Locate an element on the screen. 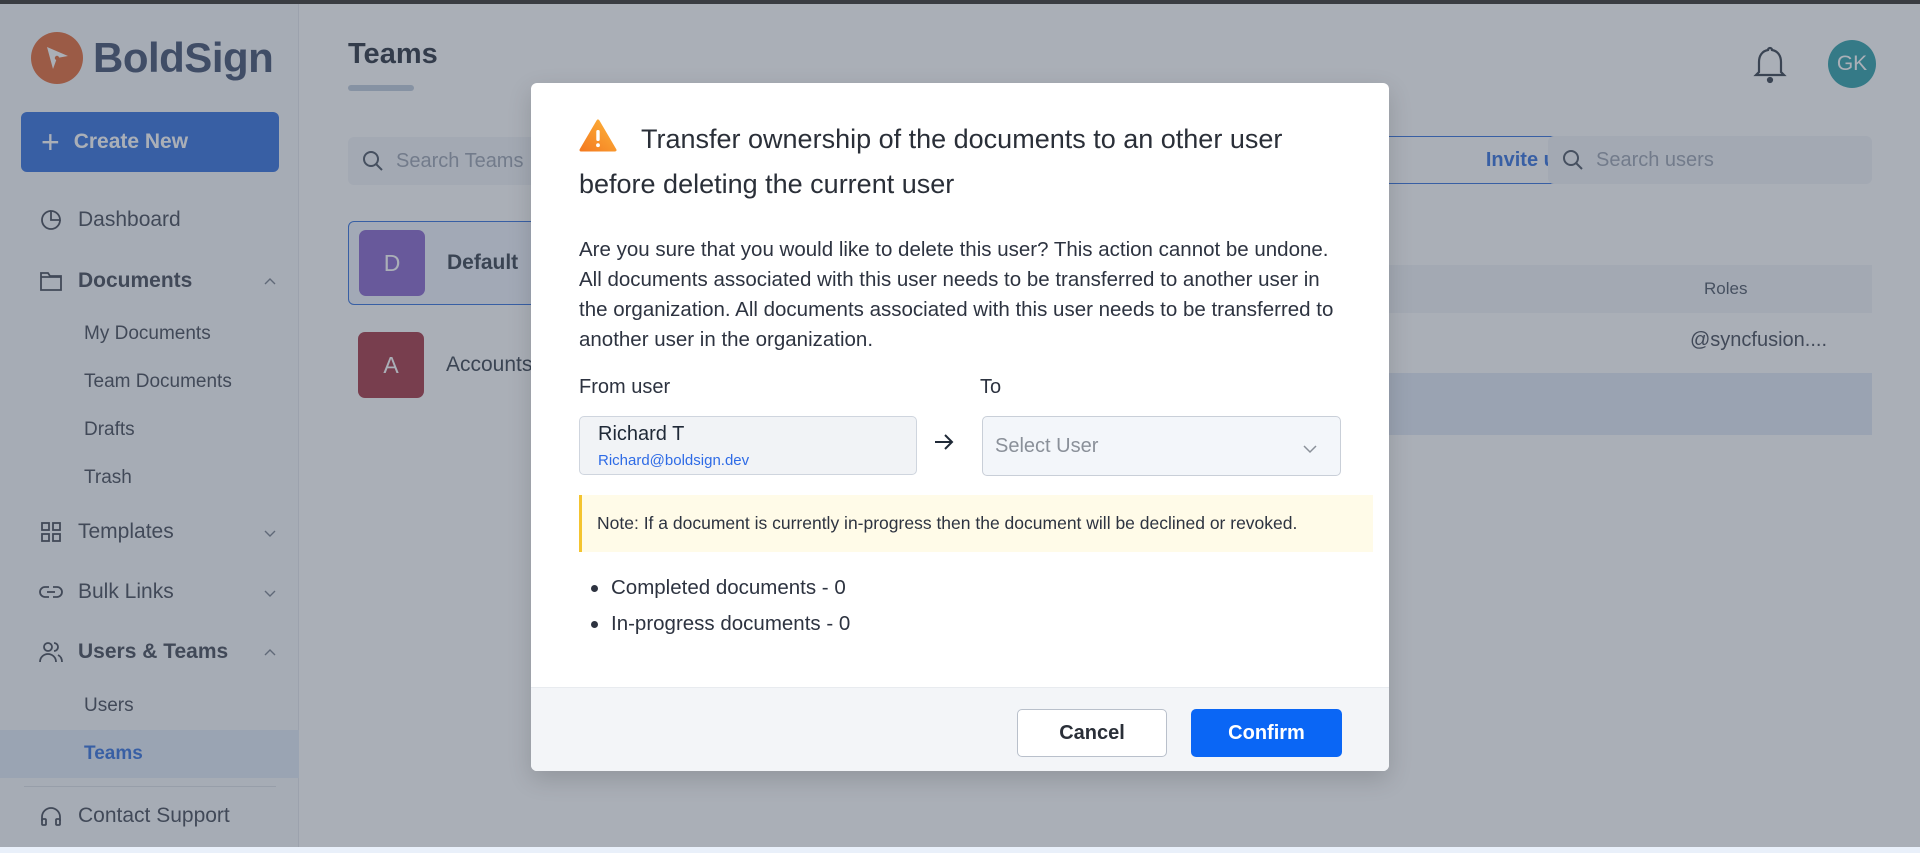  cancel-button: Cancel is located at coordinates (1092, 733).